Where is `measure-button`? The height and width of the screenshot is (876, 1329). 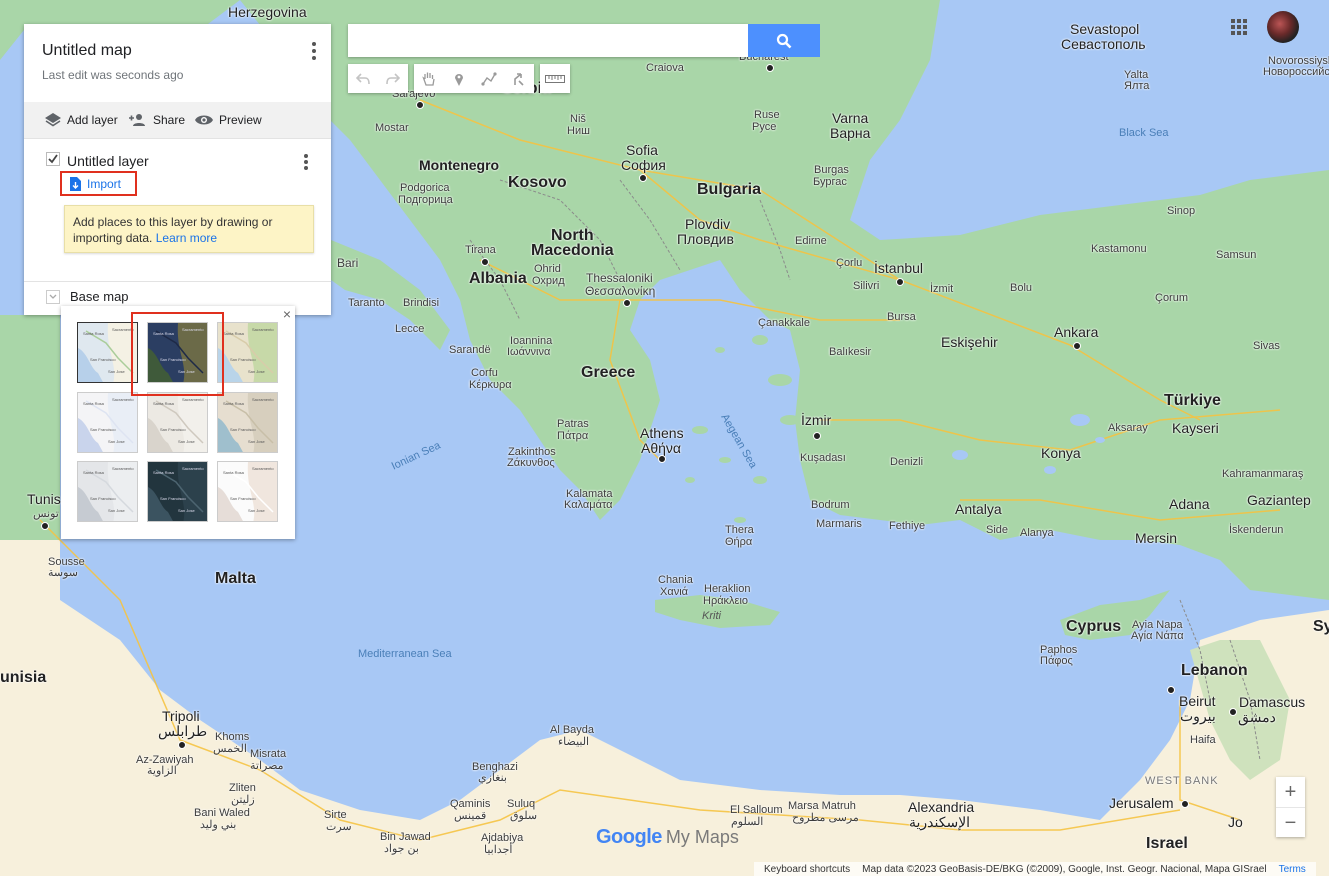
measure-button is located at coordinates (555, 78).